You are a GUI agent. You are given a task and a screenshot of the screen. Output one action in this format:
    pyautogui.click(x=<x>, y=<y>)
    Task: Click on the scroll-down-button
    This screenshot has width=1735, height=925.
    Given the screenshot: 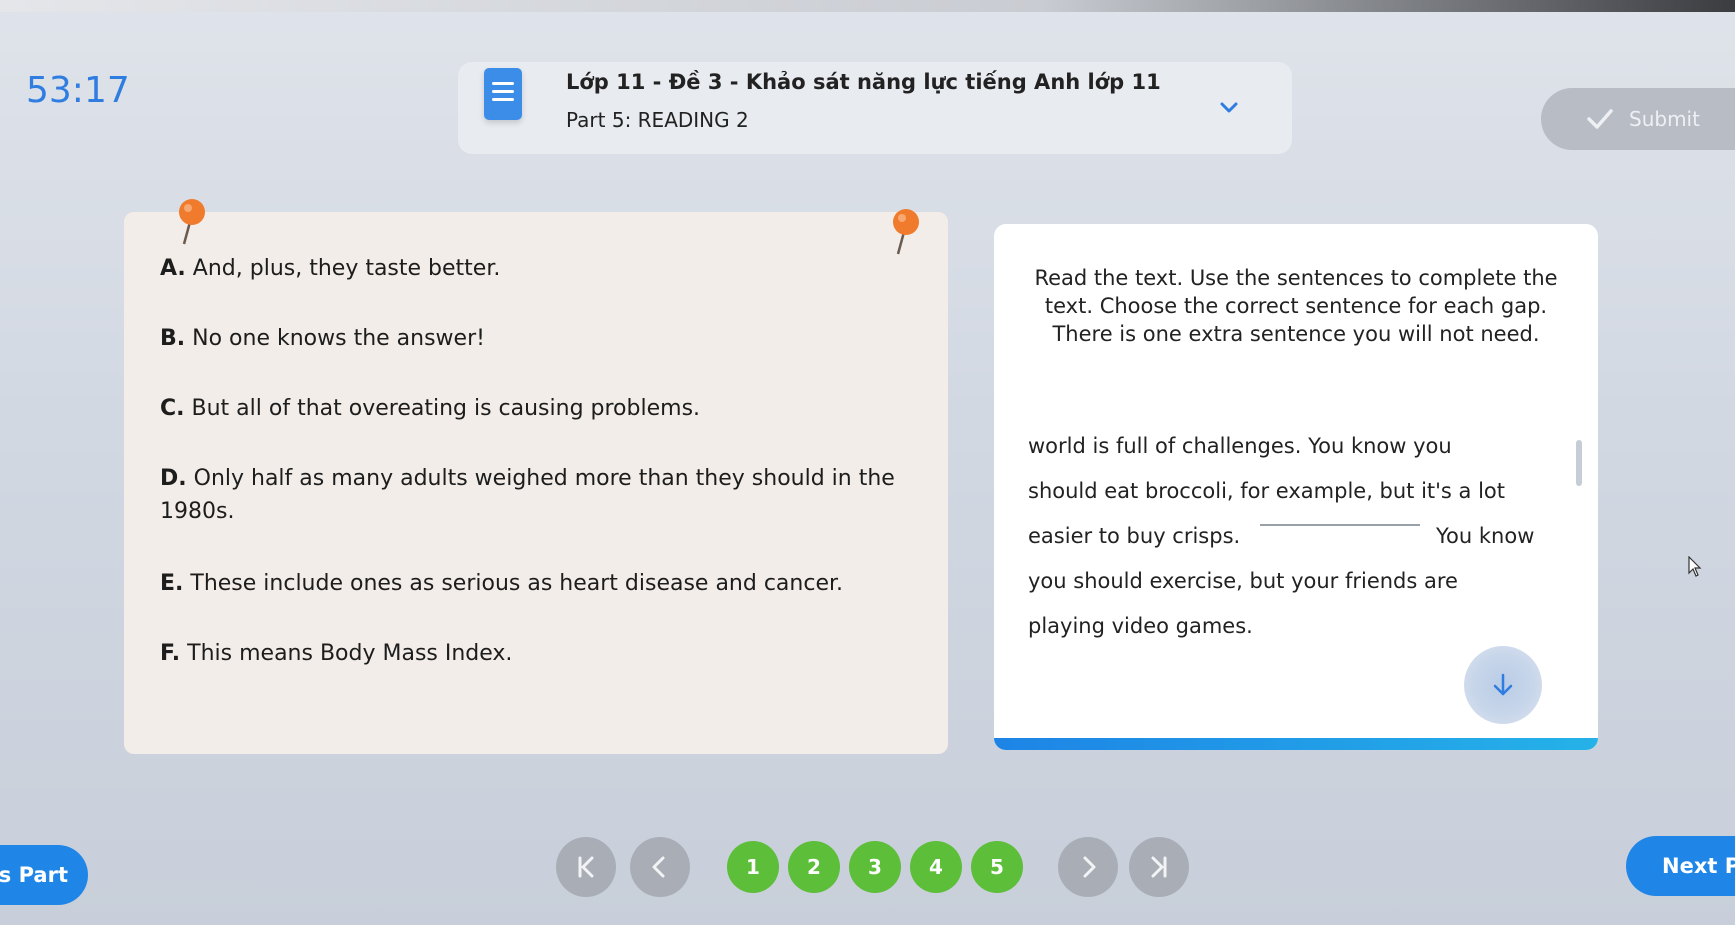 What is the action you would take?
    pyautogui.click(x=1503, y=685)
    